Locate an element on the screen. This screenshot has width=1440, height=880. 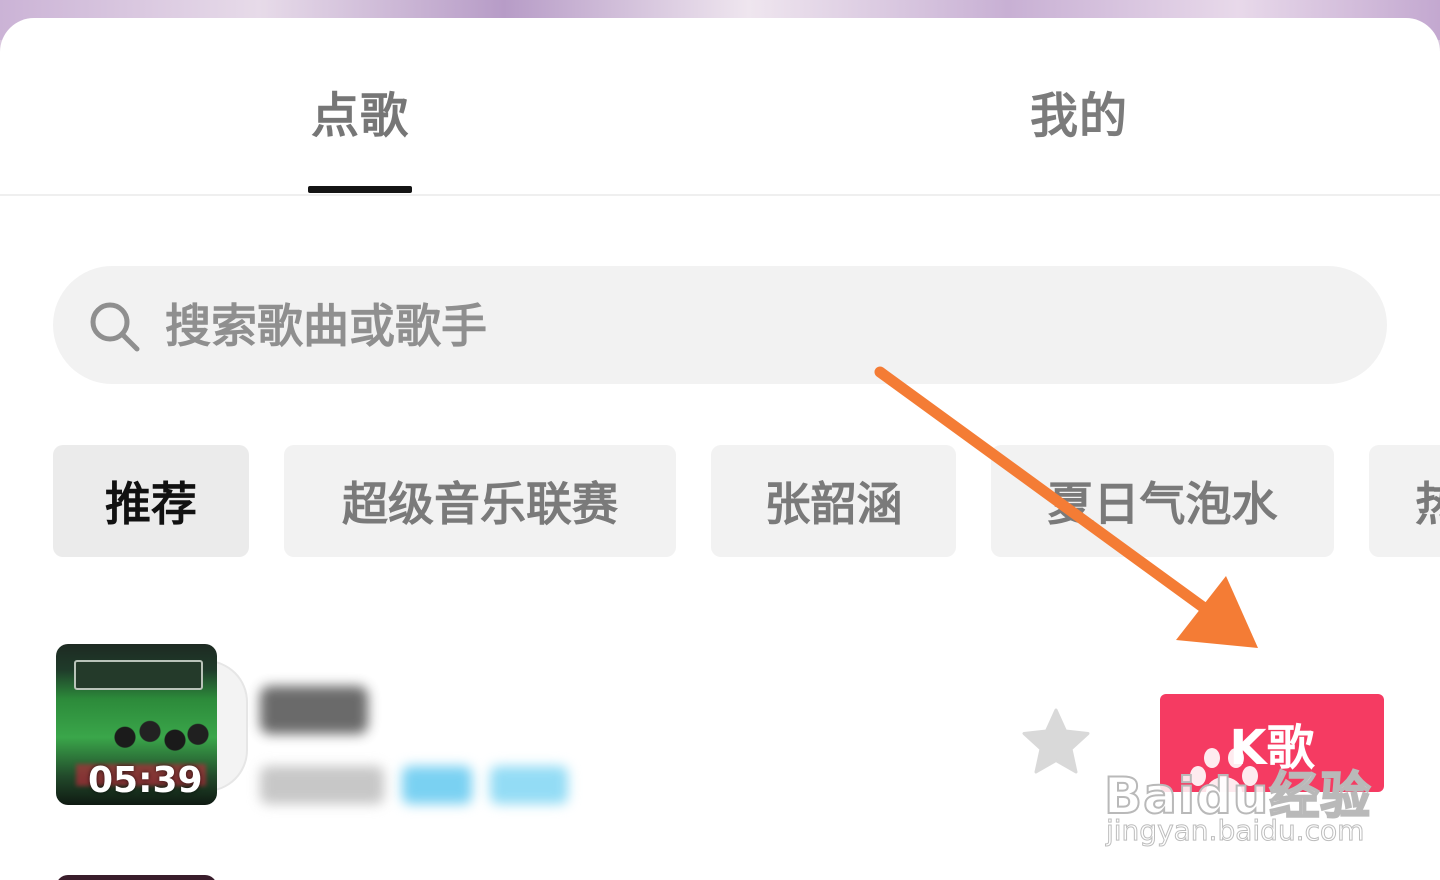
chip-summer-soda: 夏日气泡水 is located at coordinates (1162, 501).